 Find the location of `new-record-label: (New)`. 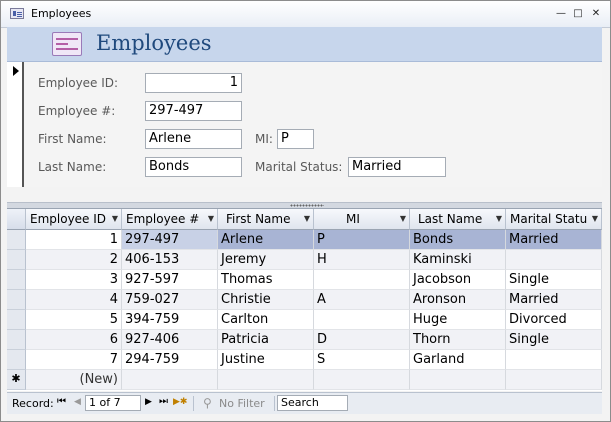

new-record-label: (New) is located at coordinates (74, 380).